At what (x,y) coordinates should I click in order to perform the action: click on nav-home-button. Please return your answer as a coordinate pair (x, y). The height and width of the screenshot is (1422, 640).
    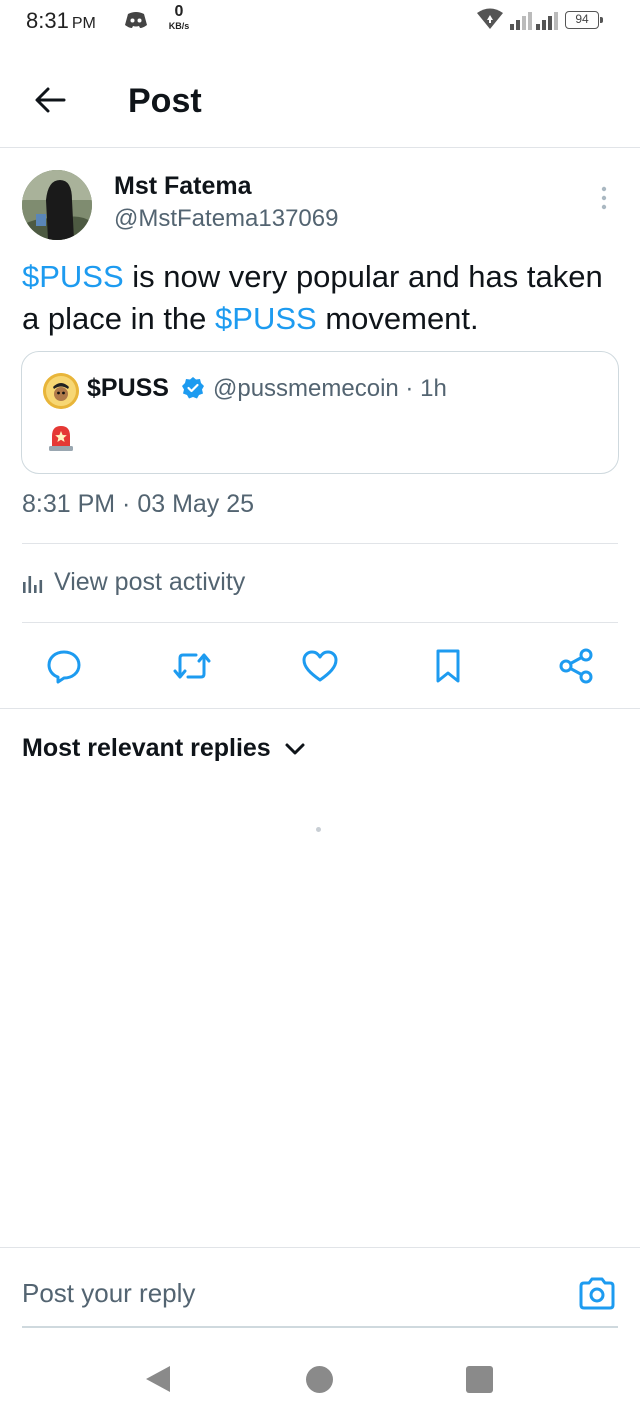
    Looking at the image, I should click on (319, 1379).